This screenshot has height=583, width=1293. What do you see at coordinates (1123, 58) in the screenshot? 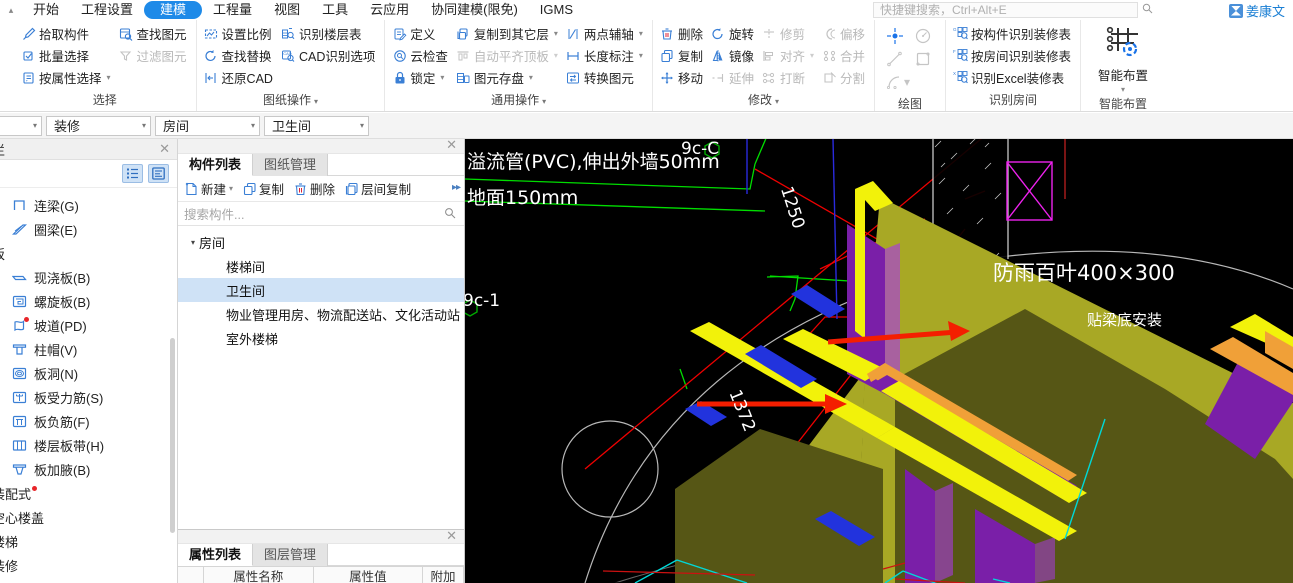
I see `smart-layout-button: 智能布置 ▾` at bounding box center [1123, 58].